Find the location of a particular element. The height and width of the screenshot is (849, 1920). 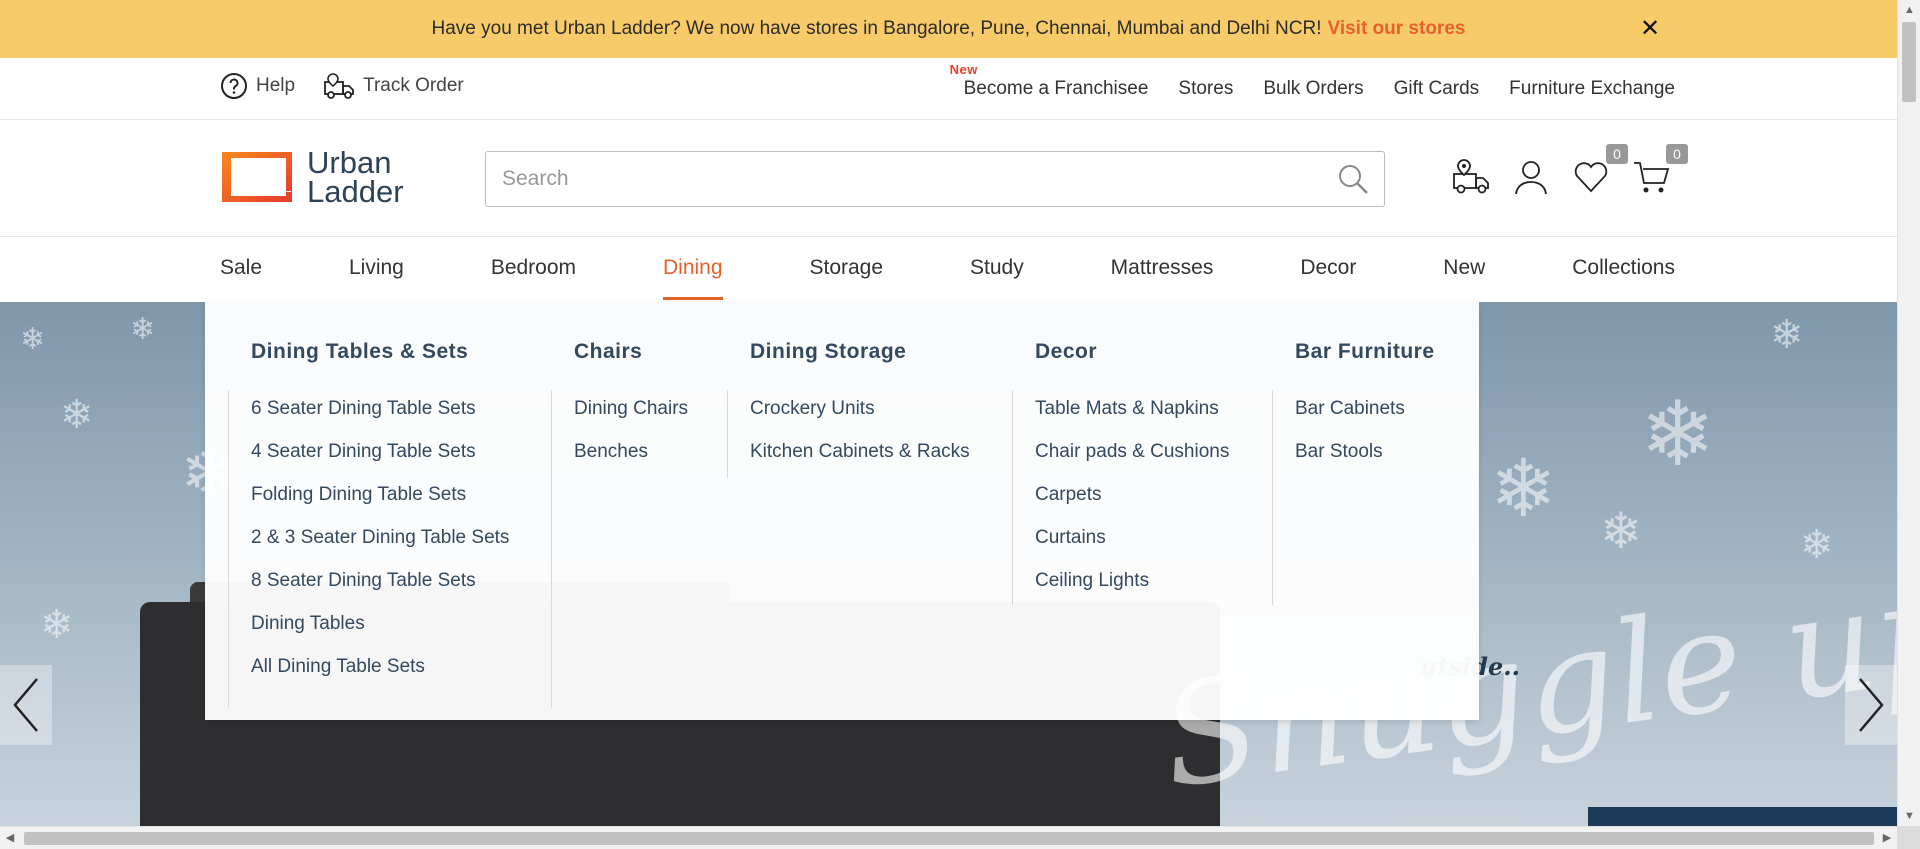

menu-link: Table Mats & Napkins is located at coordinates (1132, 418).